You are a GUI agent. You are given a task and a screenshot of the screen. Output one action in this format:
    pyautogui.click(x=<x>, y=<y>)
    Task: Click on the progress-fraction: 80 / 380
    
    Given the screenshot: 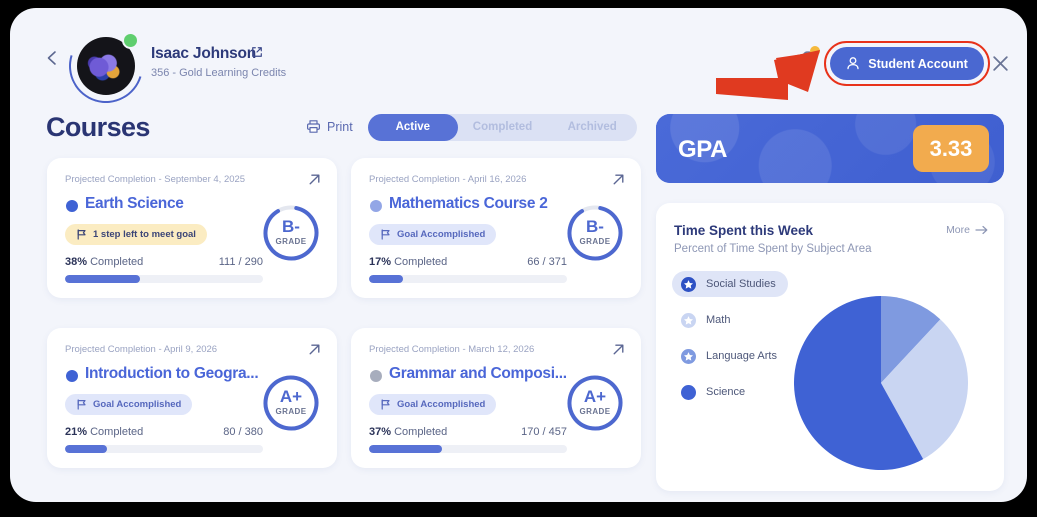 What is the action you would take?
    pyautogui.click(x=243, y=432)
    